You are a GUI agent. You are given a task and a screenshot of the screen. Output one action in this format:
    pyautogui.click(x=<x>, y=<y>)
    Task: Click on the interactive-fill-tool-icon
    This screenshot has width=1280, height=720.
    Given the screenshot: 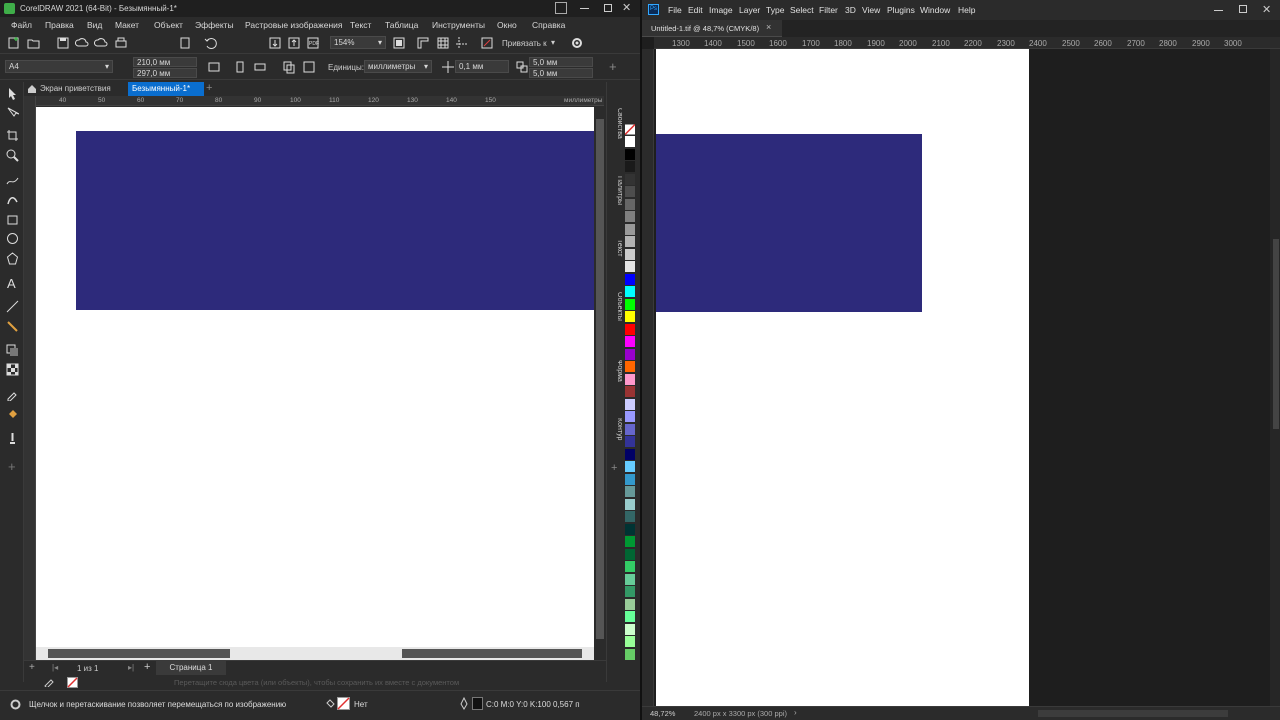 What is the action you would take?
    pyautogui.click(x=12, y=414)
    